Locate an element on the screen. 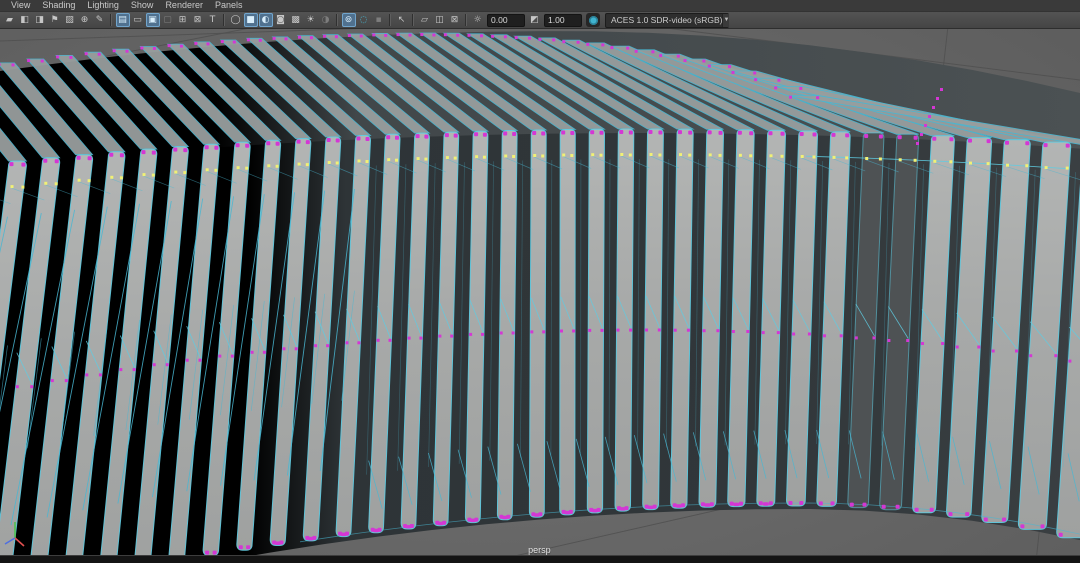 The image size is (1080, 563). exposure-value-field: 0.00 is located at coordinates (506, 20).